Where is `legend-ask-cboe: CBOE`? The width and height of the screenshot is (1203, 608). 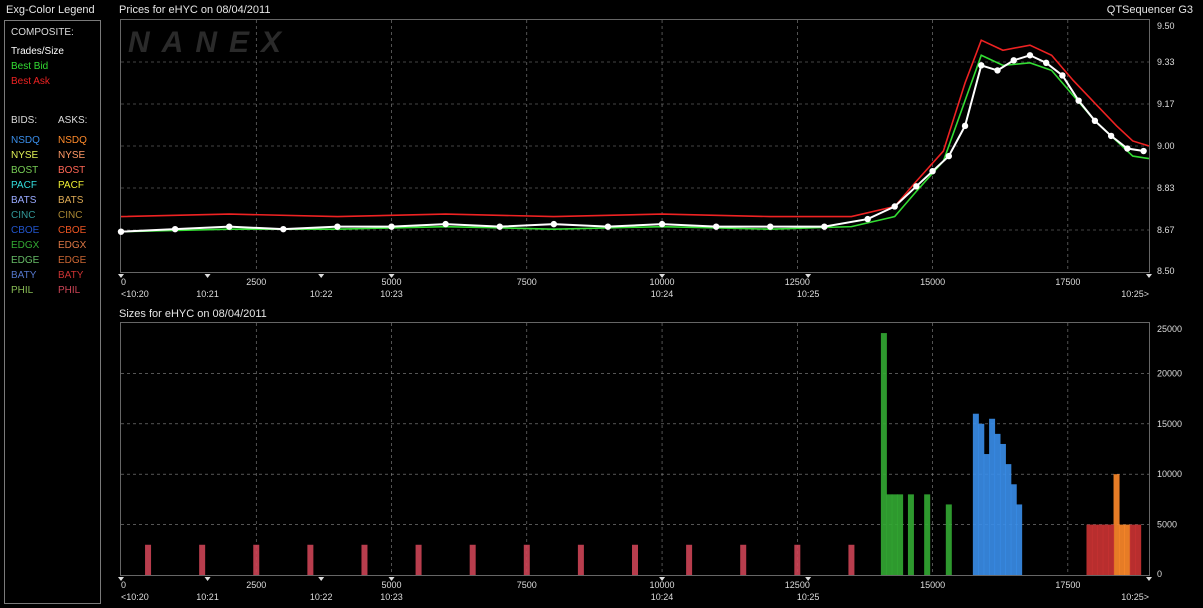 legend-ask-cboe: CBOE is located at coordinates (72, 230).